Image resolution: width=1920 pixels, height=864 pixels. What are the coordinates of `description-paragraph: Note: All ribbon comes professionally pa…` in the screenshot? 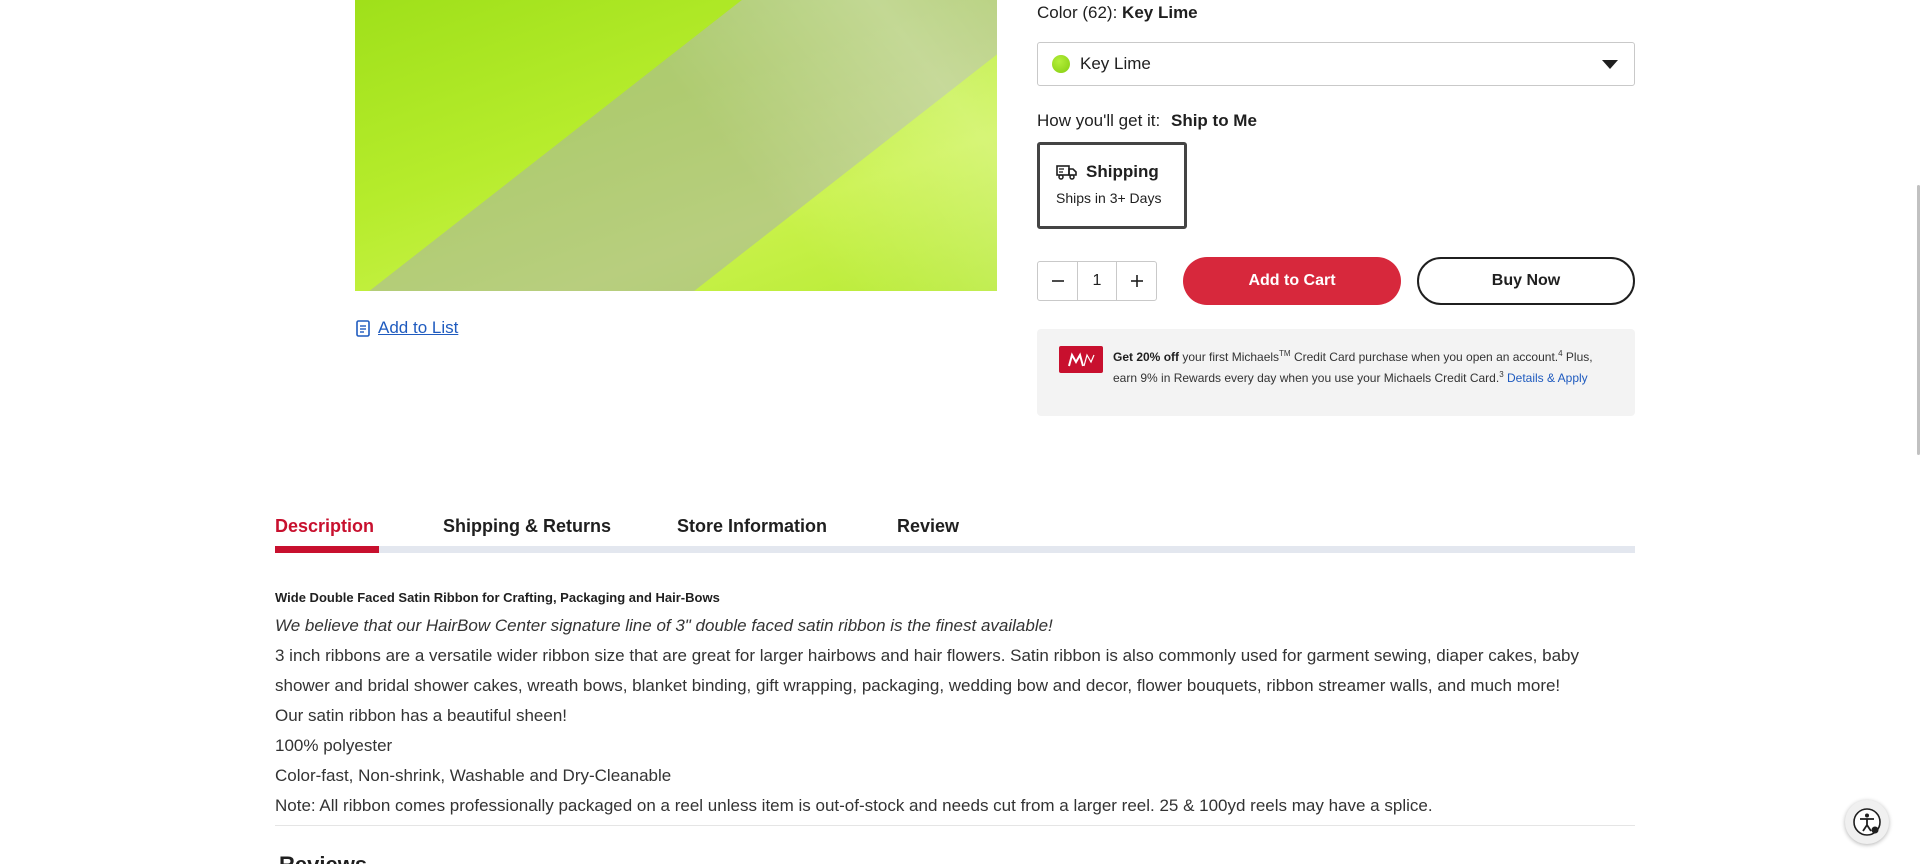 It's located at (854, 805).